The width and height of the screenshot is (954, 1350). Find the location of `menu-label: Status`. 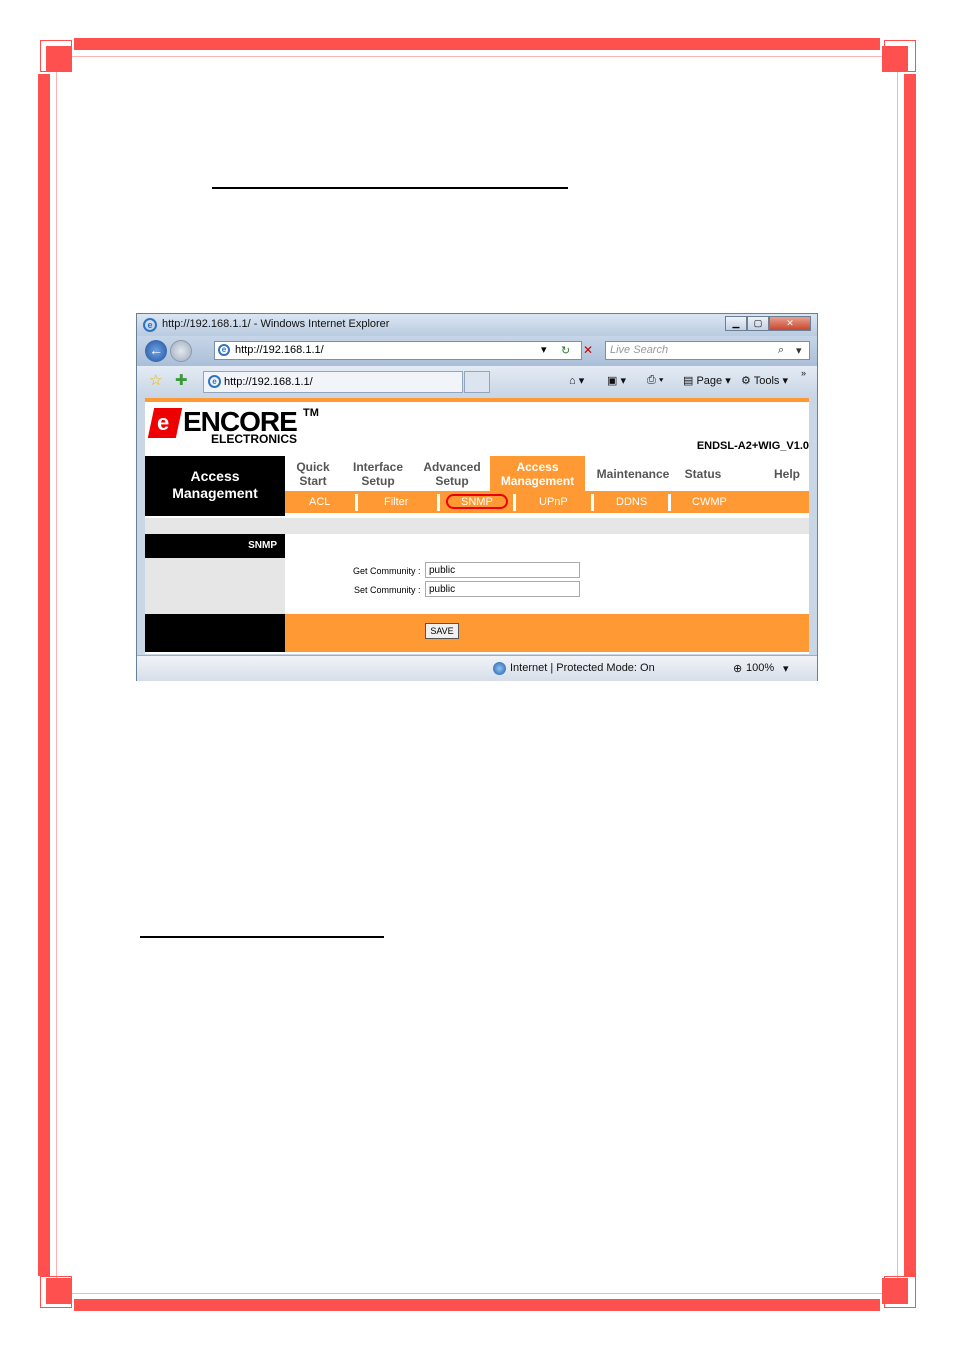

menu-label: Status is located at coordinates (703, 474).